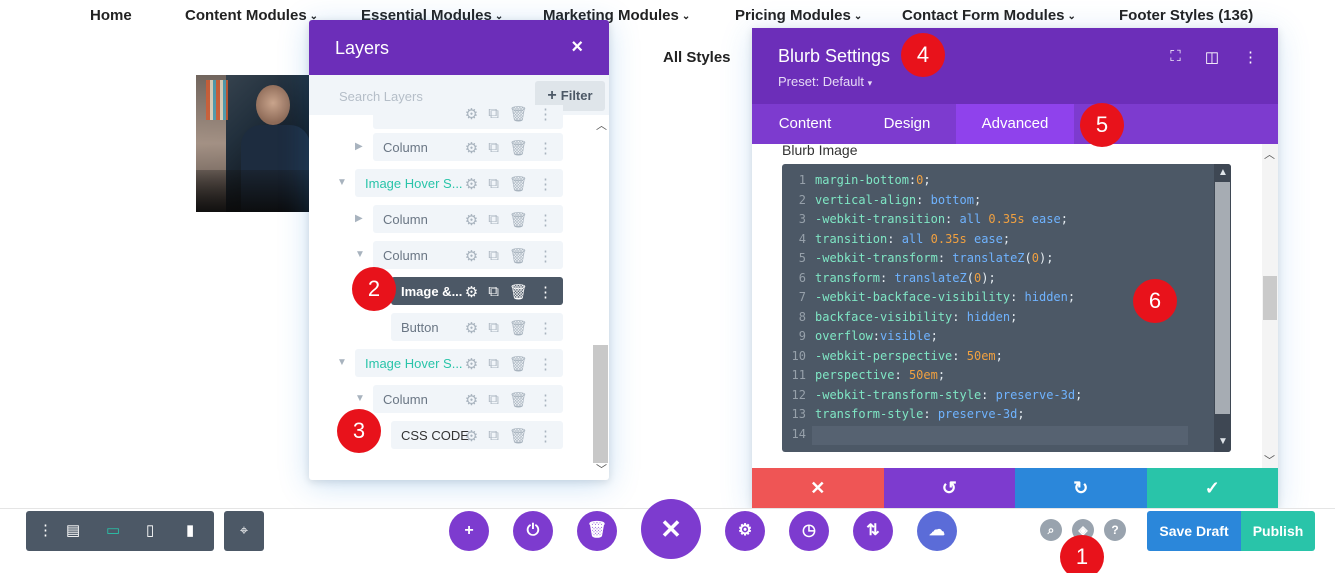  What do you see at coordinates (997, 220) in the screenshot?
I see `code-line: 3 -webkit-transition: all 0.35s ease;` at bounding box center [997, 220].